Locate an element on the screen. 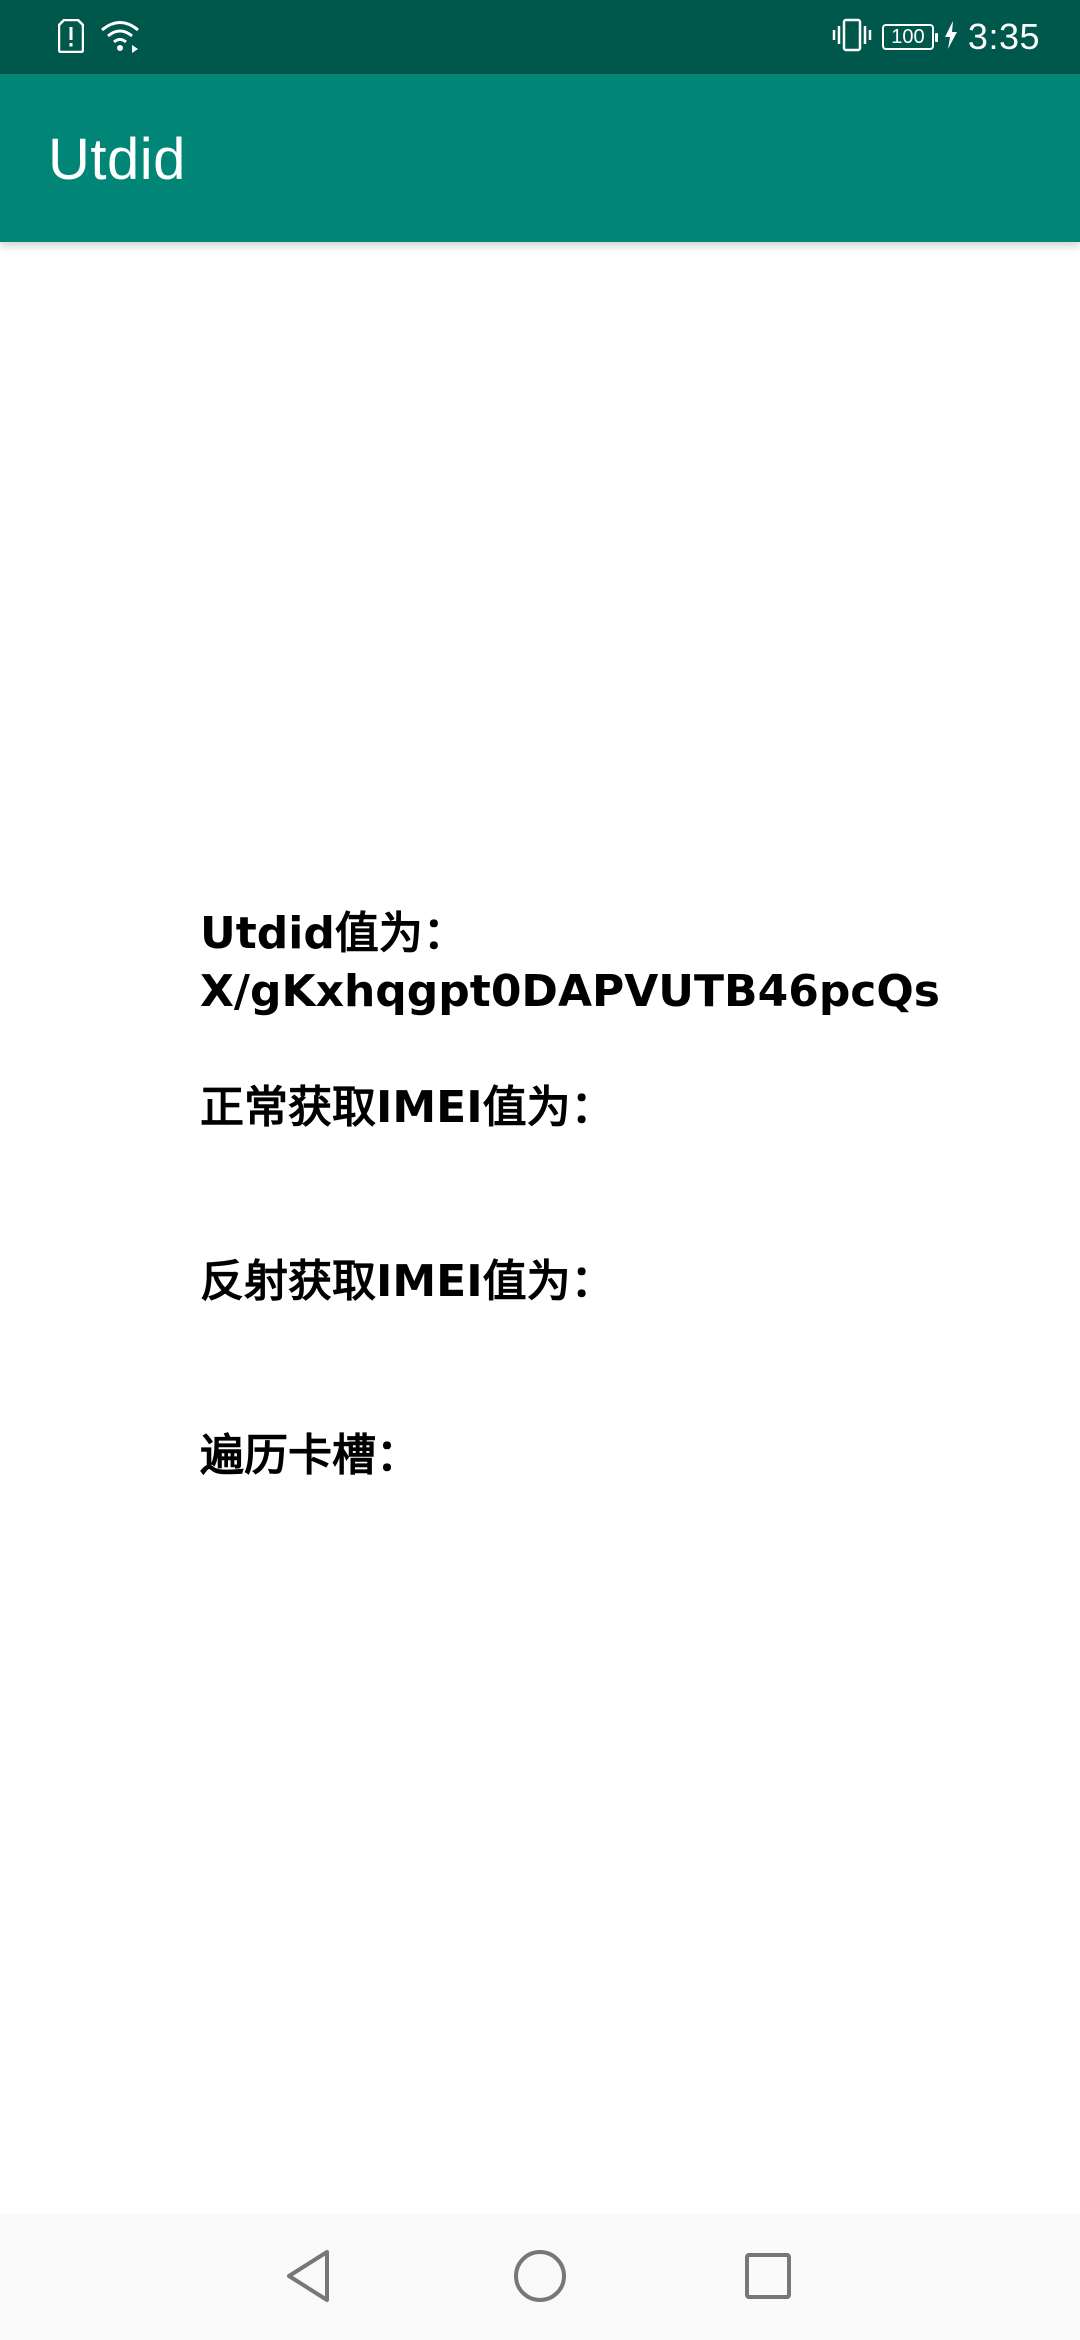 This screenshot has width=1080, height=2340. imei-reflect-value is located at coordinates (610, 1340).